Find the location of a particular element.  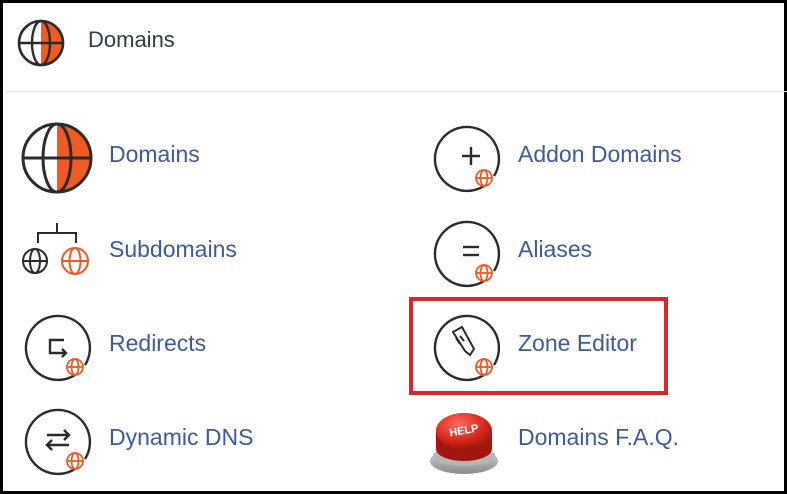

addon-domains-link: Addon Domains is located at coordinates (606, 158).